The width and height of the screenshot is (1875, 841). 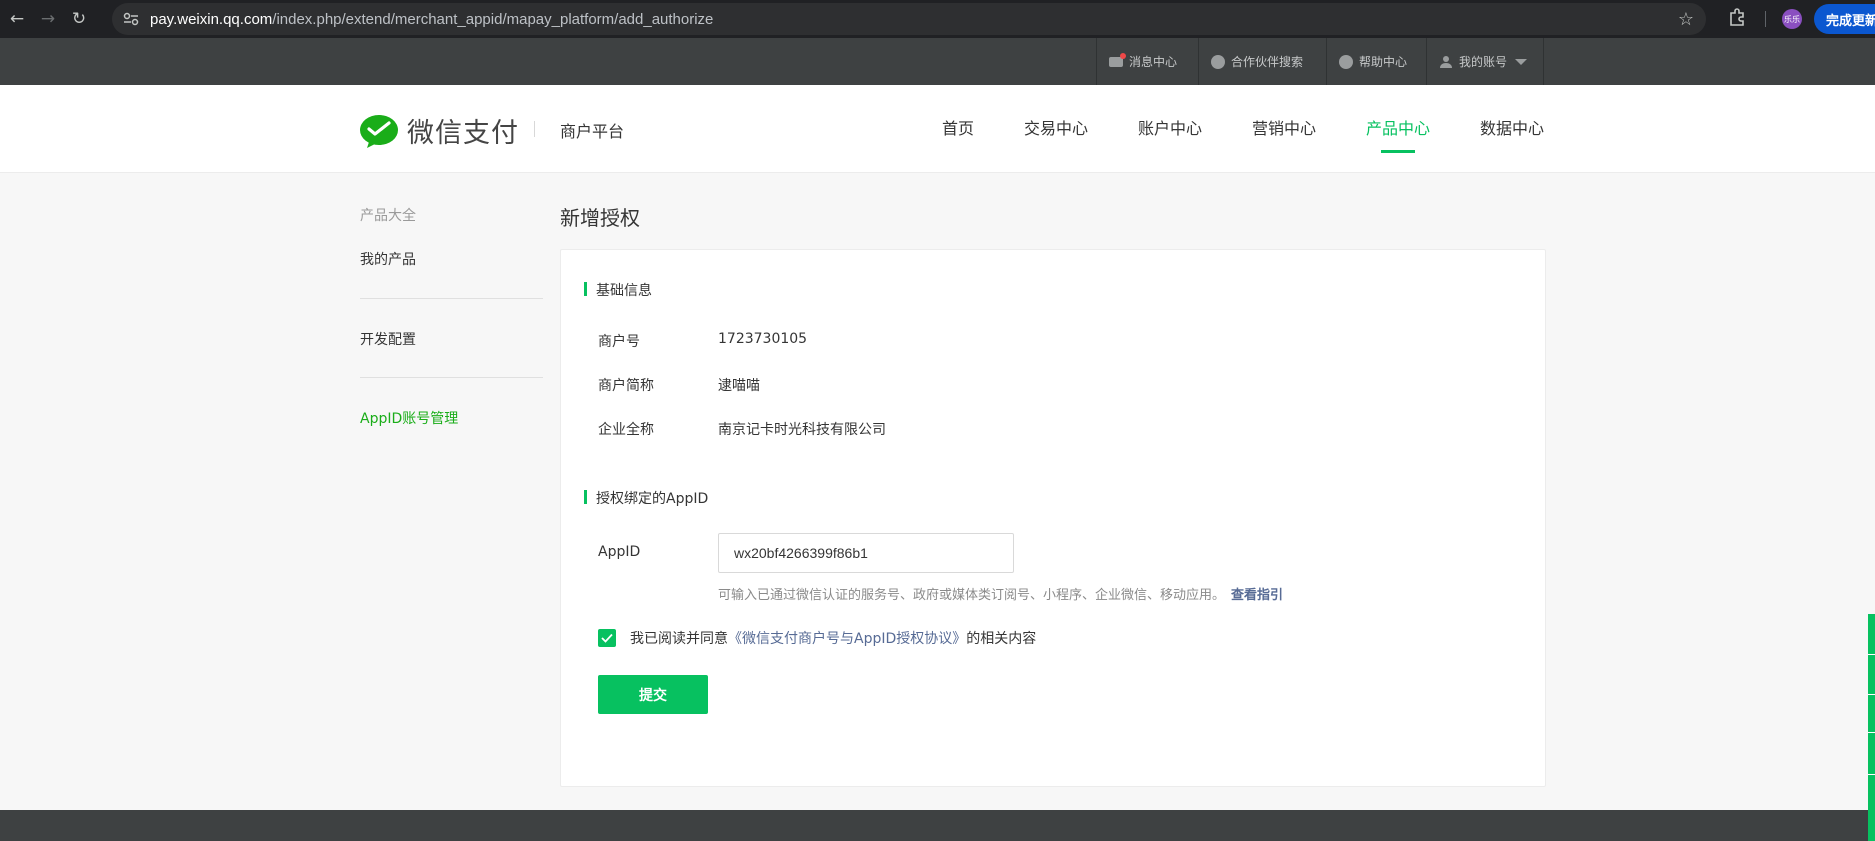 What do you see at coordinates (1153, 62) in the screenshot?
I see `message-center-label: 消息中心` at bounding box center [1153, 62].